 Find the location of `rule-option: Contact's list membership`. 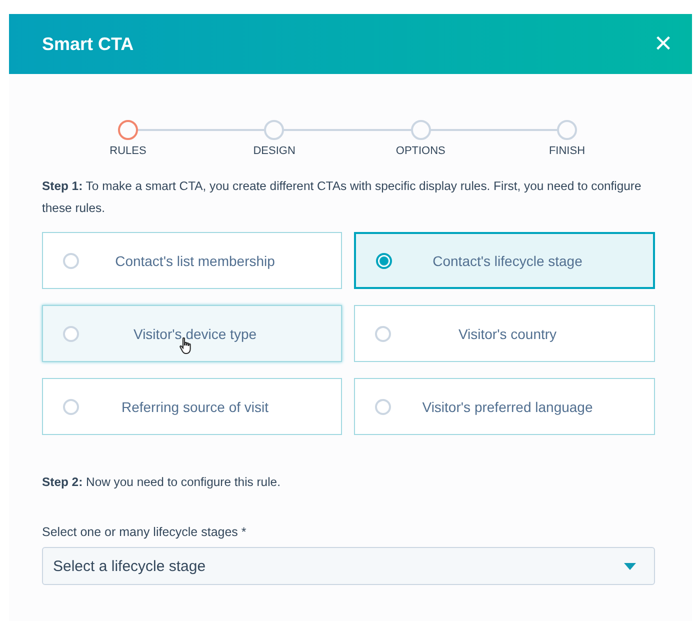

rule-option: Contact's list membership is located at coordinates (192, 260).